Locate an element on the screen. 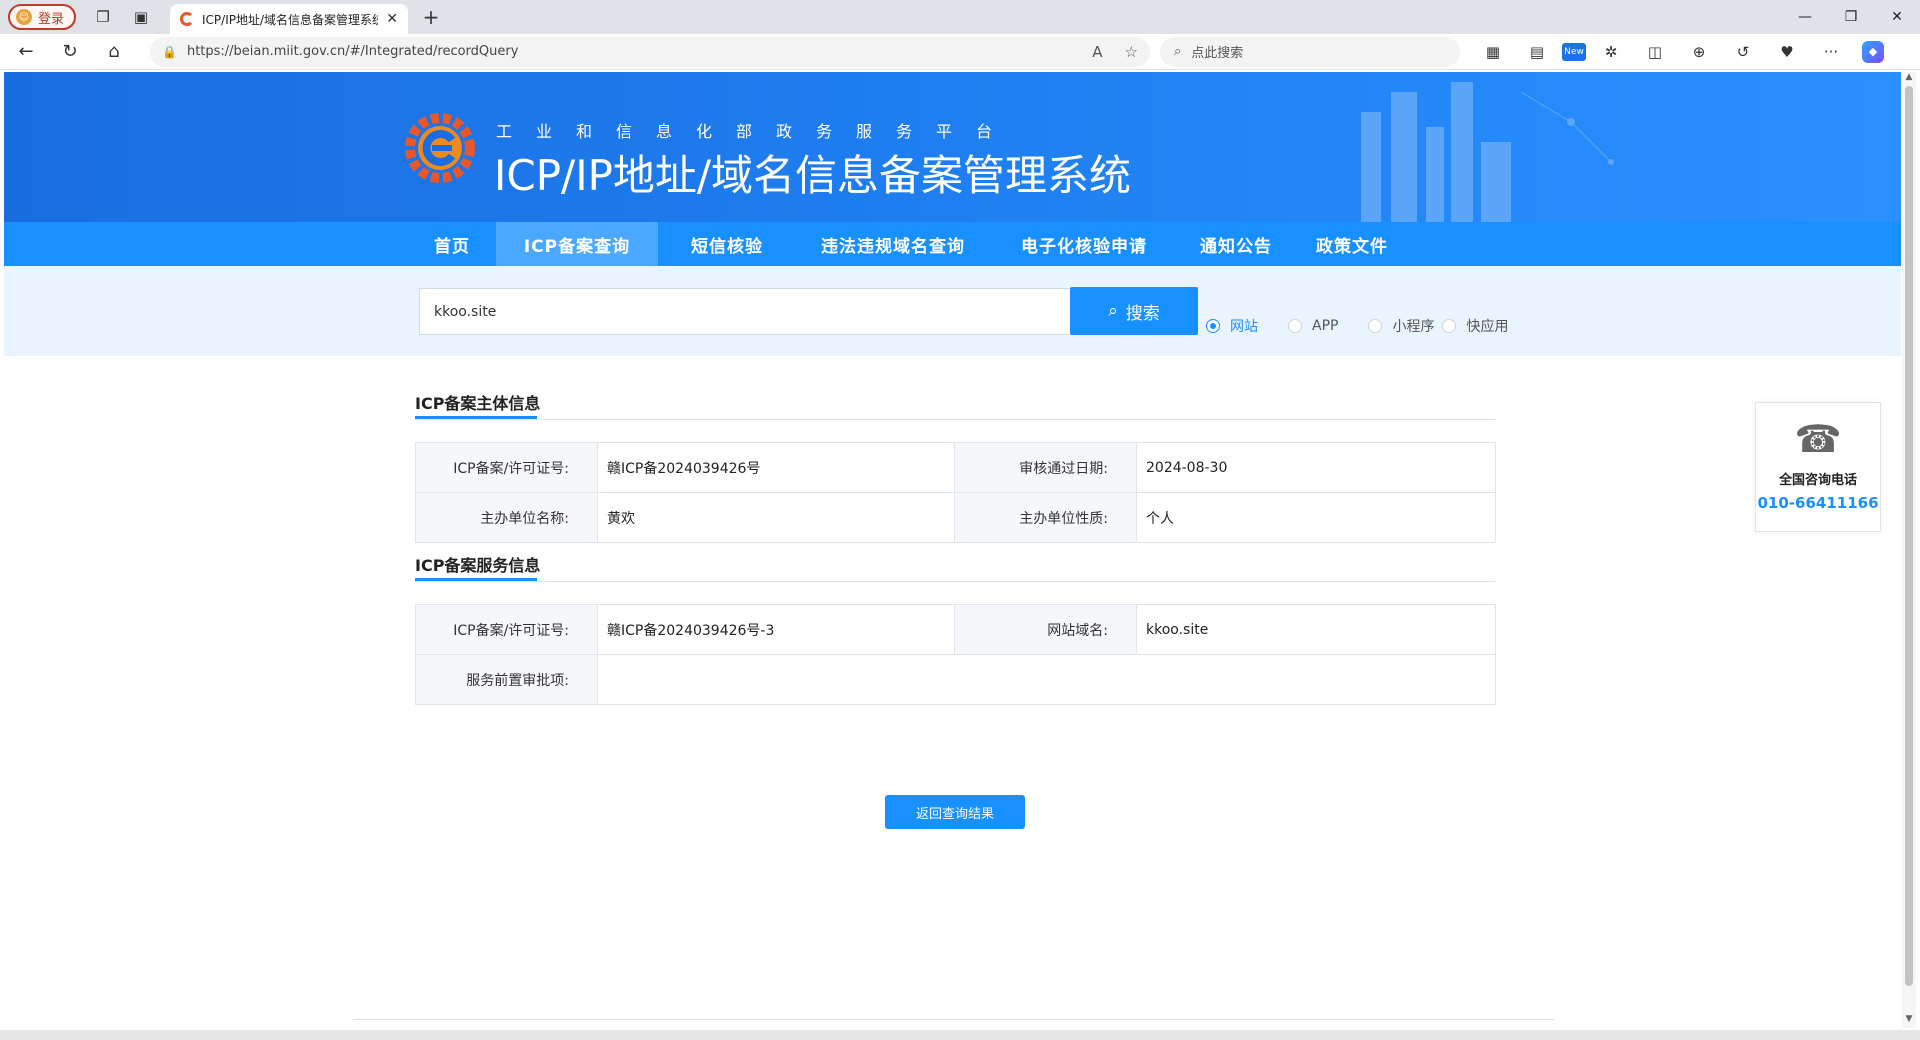 Image resolution: width=1920 pixels, height=1040 pixels. search-band: kkoo.site ⌕ 搜索 网站 APP 小程序 快应用 is located at coordinates (952, 311).